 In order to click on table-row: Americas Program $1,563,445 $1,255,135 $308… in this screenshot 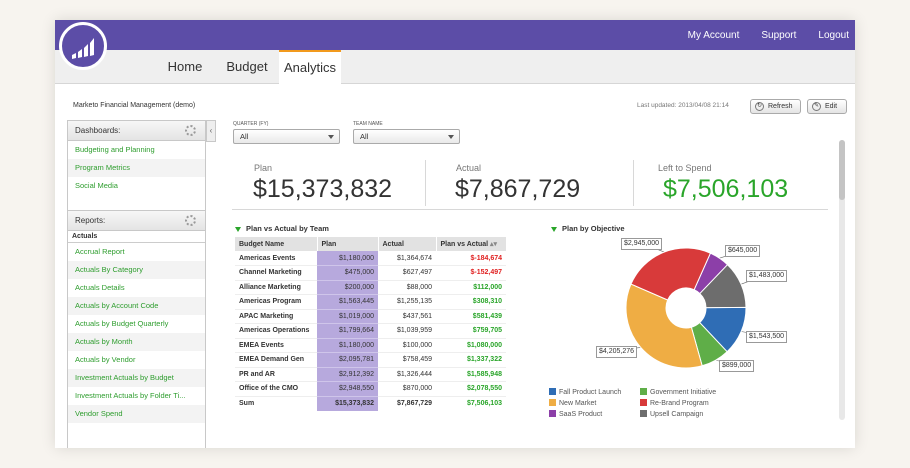, I will do `click(370, 302)`.